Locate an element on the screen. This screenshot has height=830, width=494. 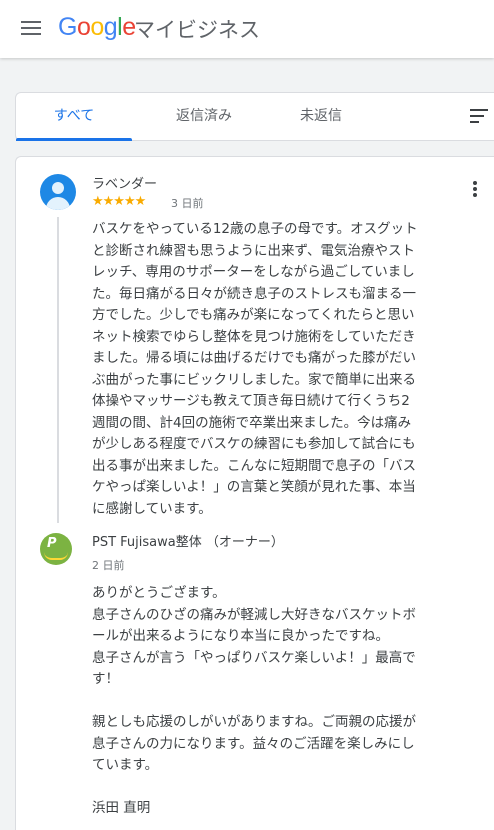
more-vert-icon is located at coordinates (475, 189).